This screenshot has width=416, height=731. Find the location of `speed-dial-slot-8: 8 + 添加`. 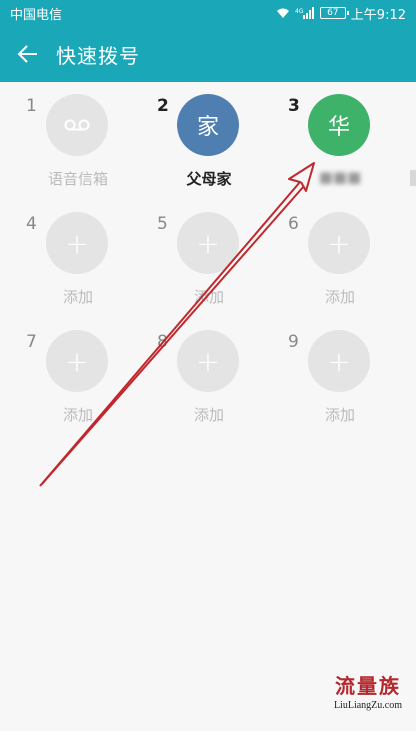

speed-dial-slot-8: 8 + 添加 is located at coordinates (196, 375).